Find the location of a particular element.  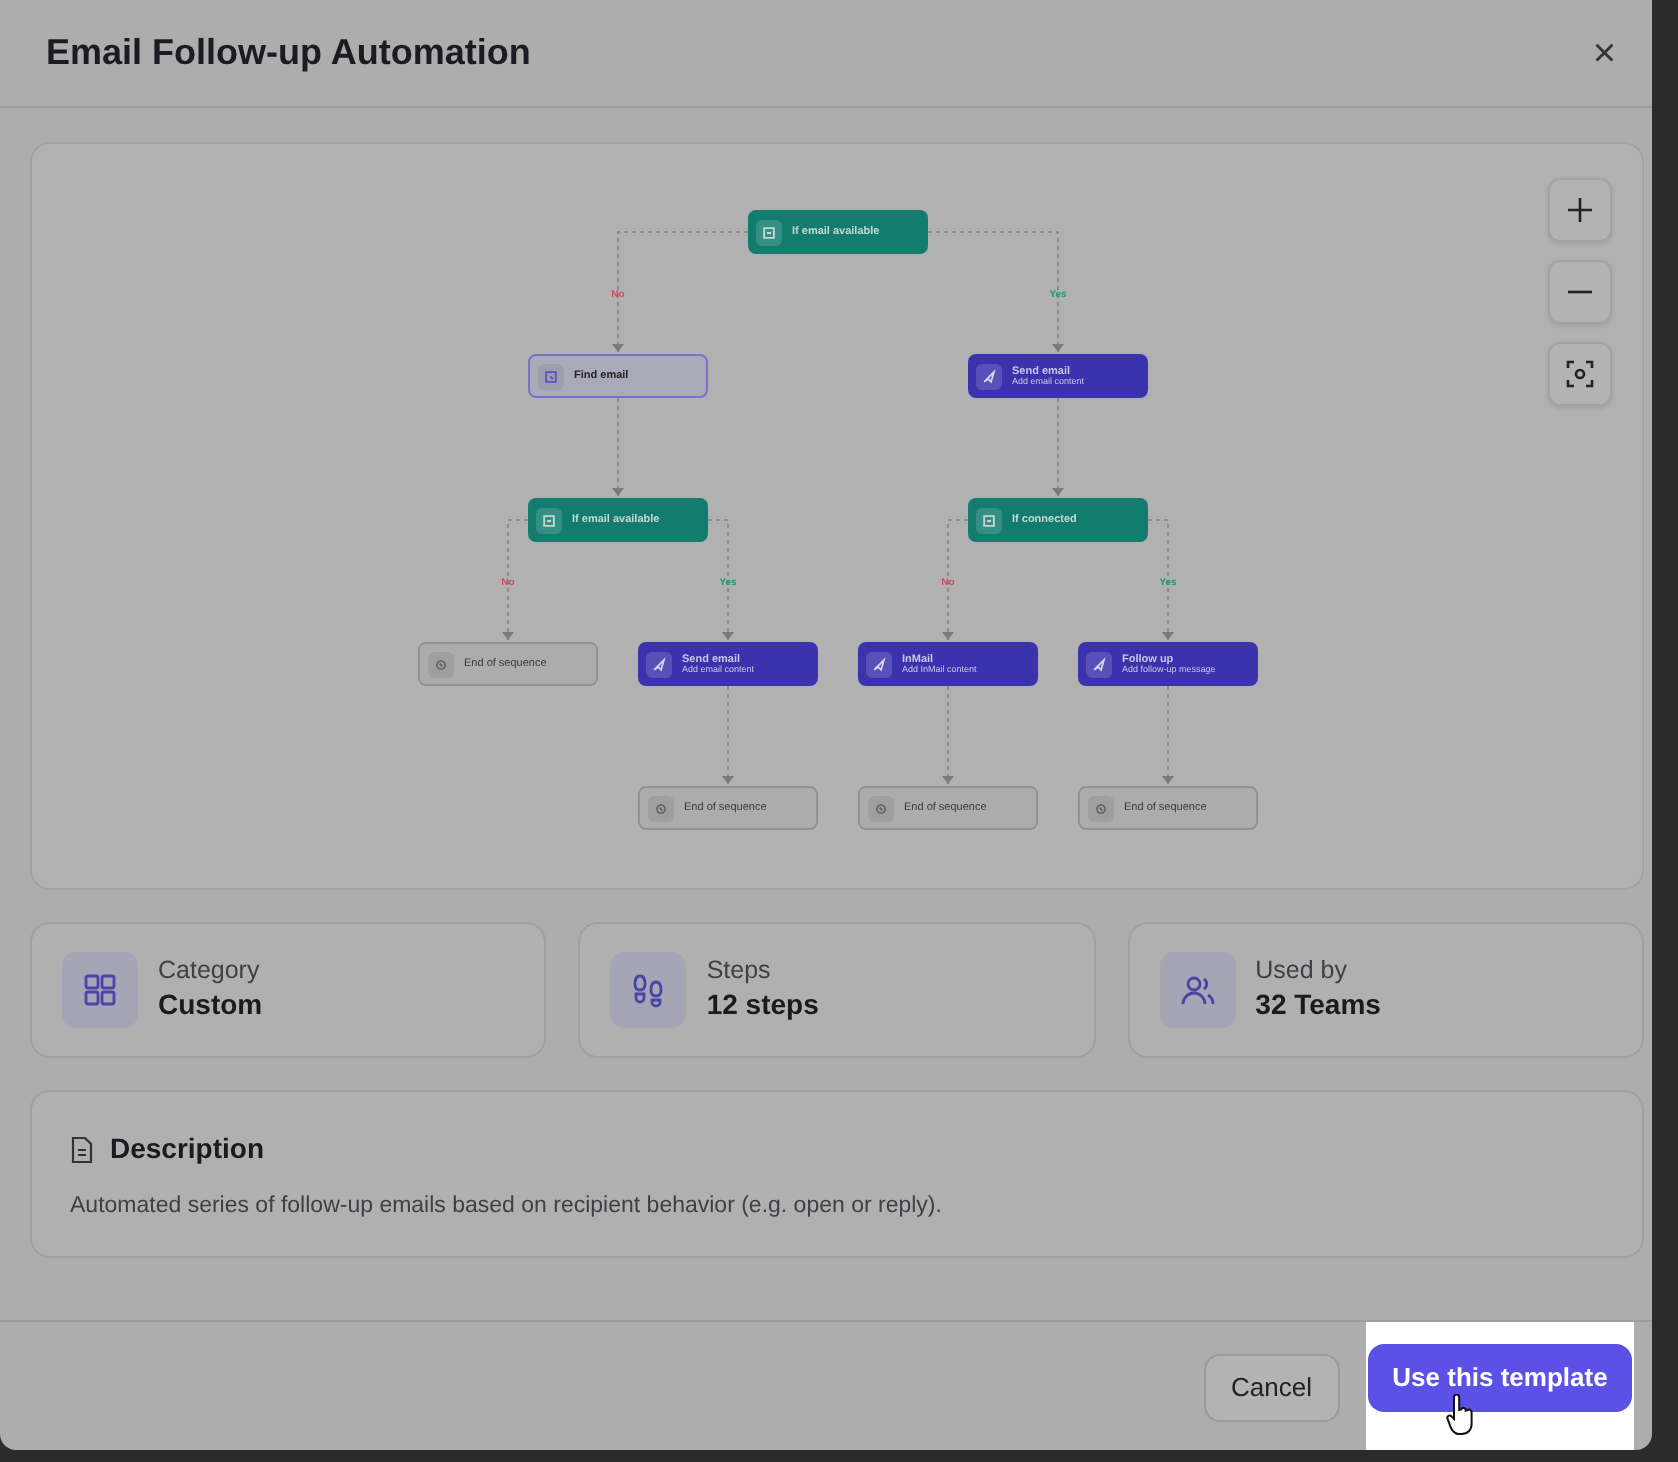

description-text: Automated series of follow-up emails based on recipient behavior (e.g. open or reply). is located at coordinates (507, 1207).